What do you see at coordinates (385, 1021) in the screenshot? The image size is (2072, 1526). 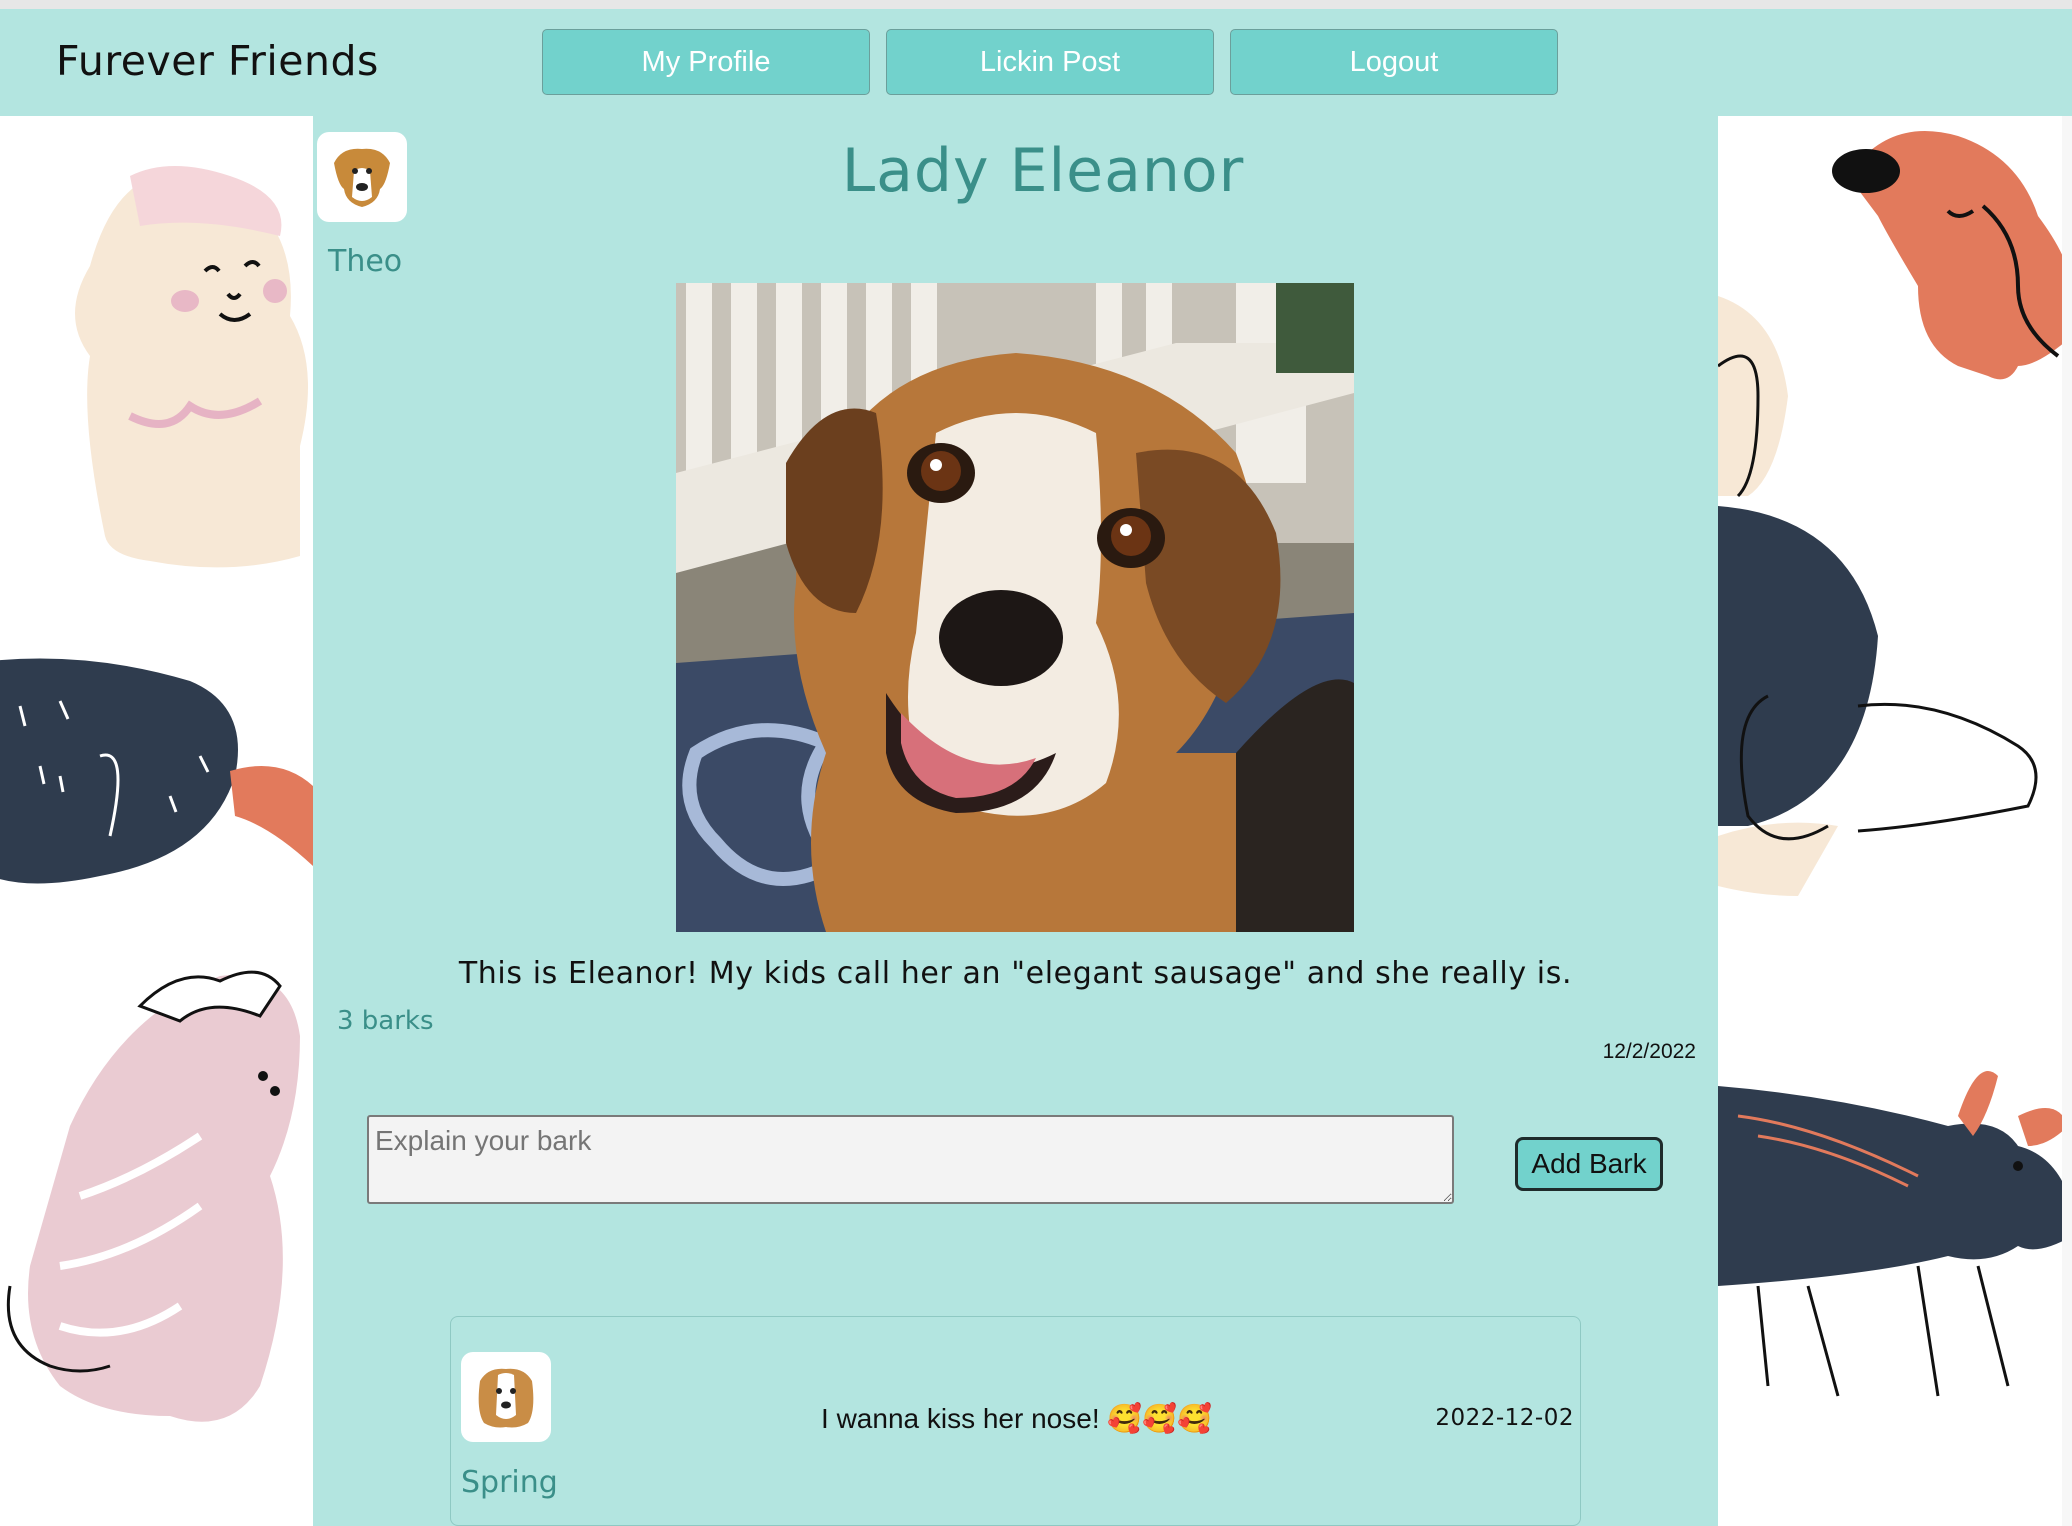 I see `barks-count-link: 3 barks` at bounding box center [385, 1021].